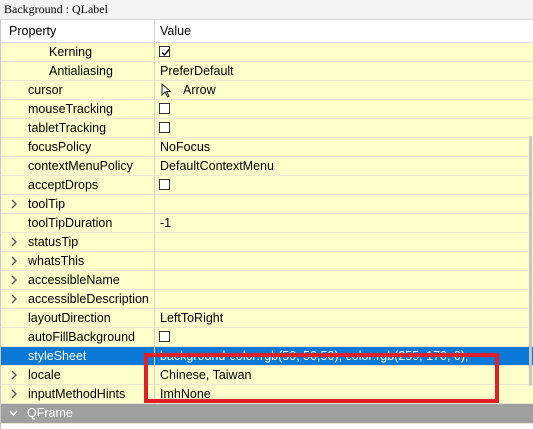  I want to click on property-row-layoutdirection: layoutDirection LeftToRight, so click(267, 318).